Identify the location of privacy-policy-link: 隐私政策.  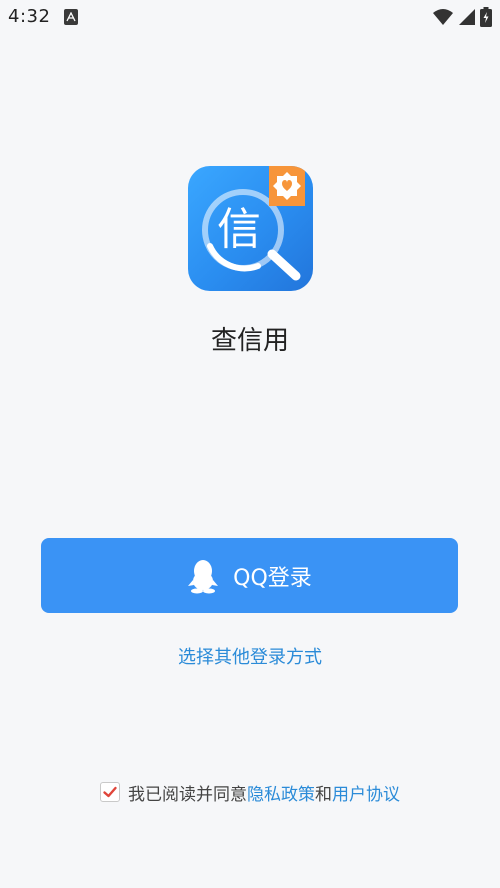
(281, 792).